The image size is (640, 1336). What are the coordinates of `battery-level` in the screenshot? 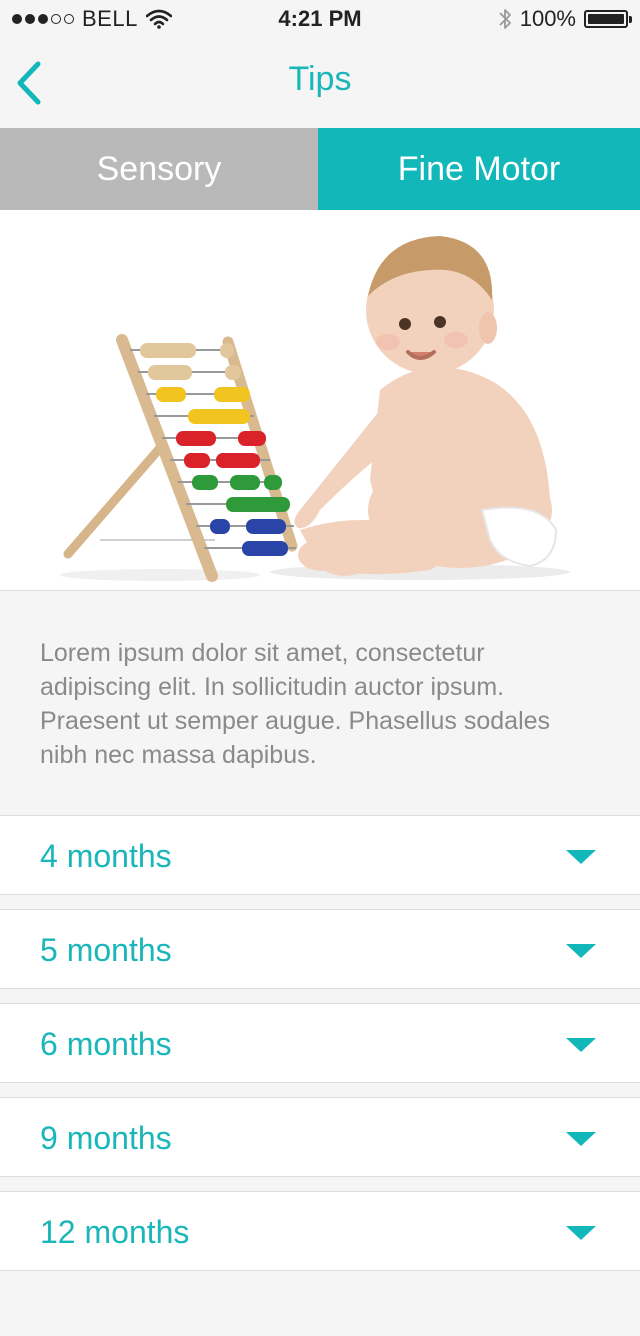 It's located at (606, 19).